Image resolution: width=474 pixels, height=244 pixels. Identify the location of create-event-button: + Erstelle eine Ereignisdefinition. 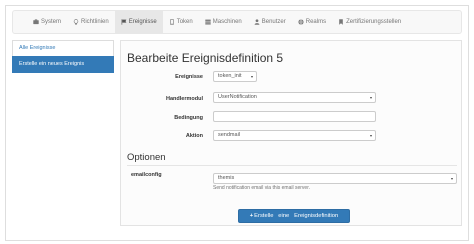
(294, 216).